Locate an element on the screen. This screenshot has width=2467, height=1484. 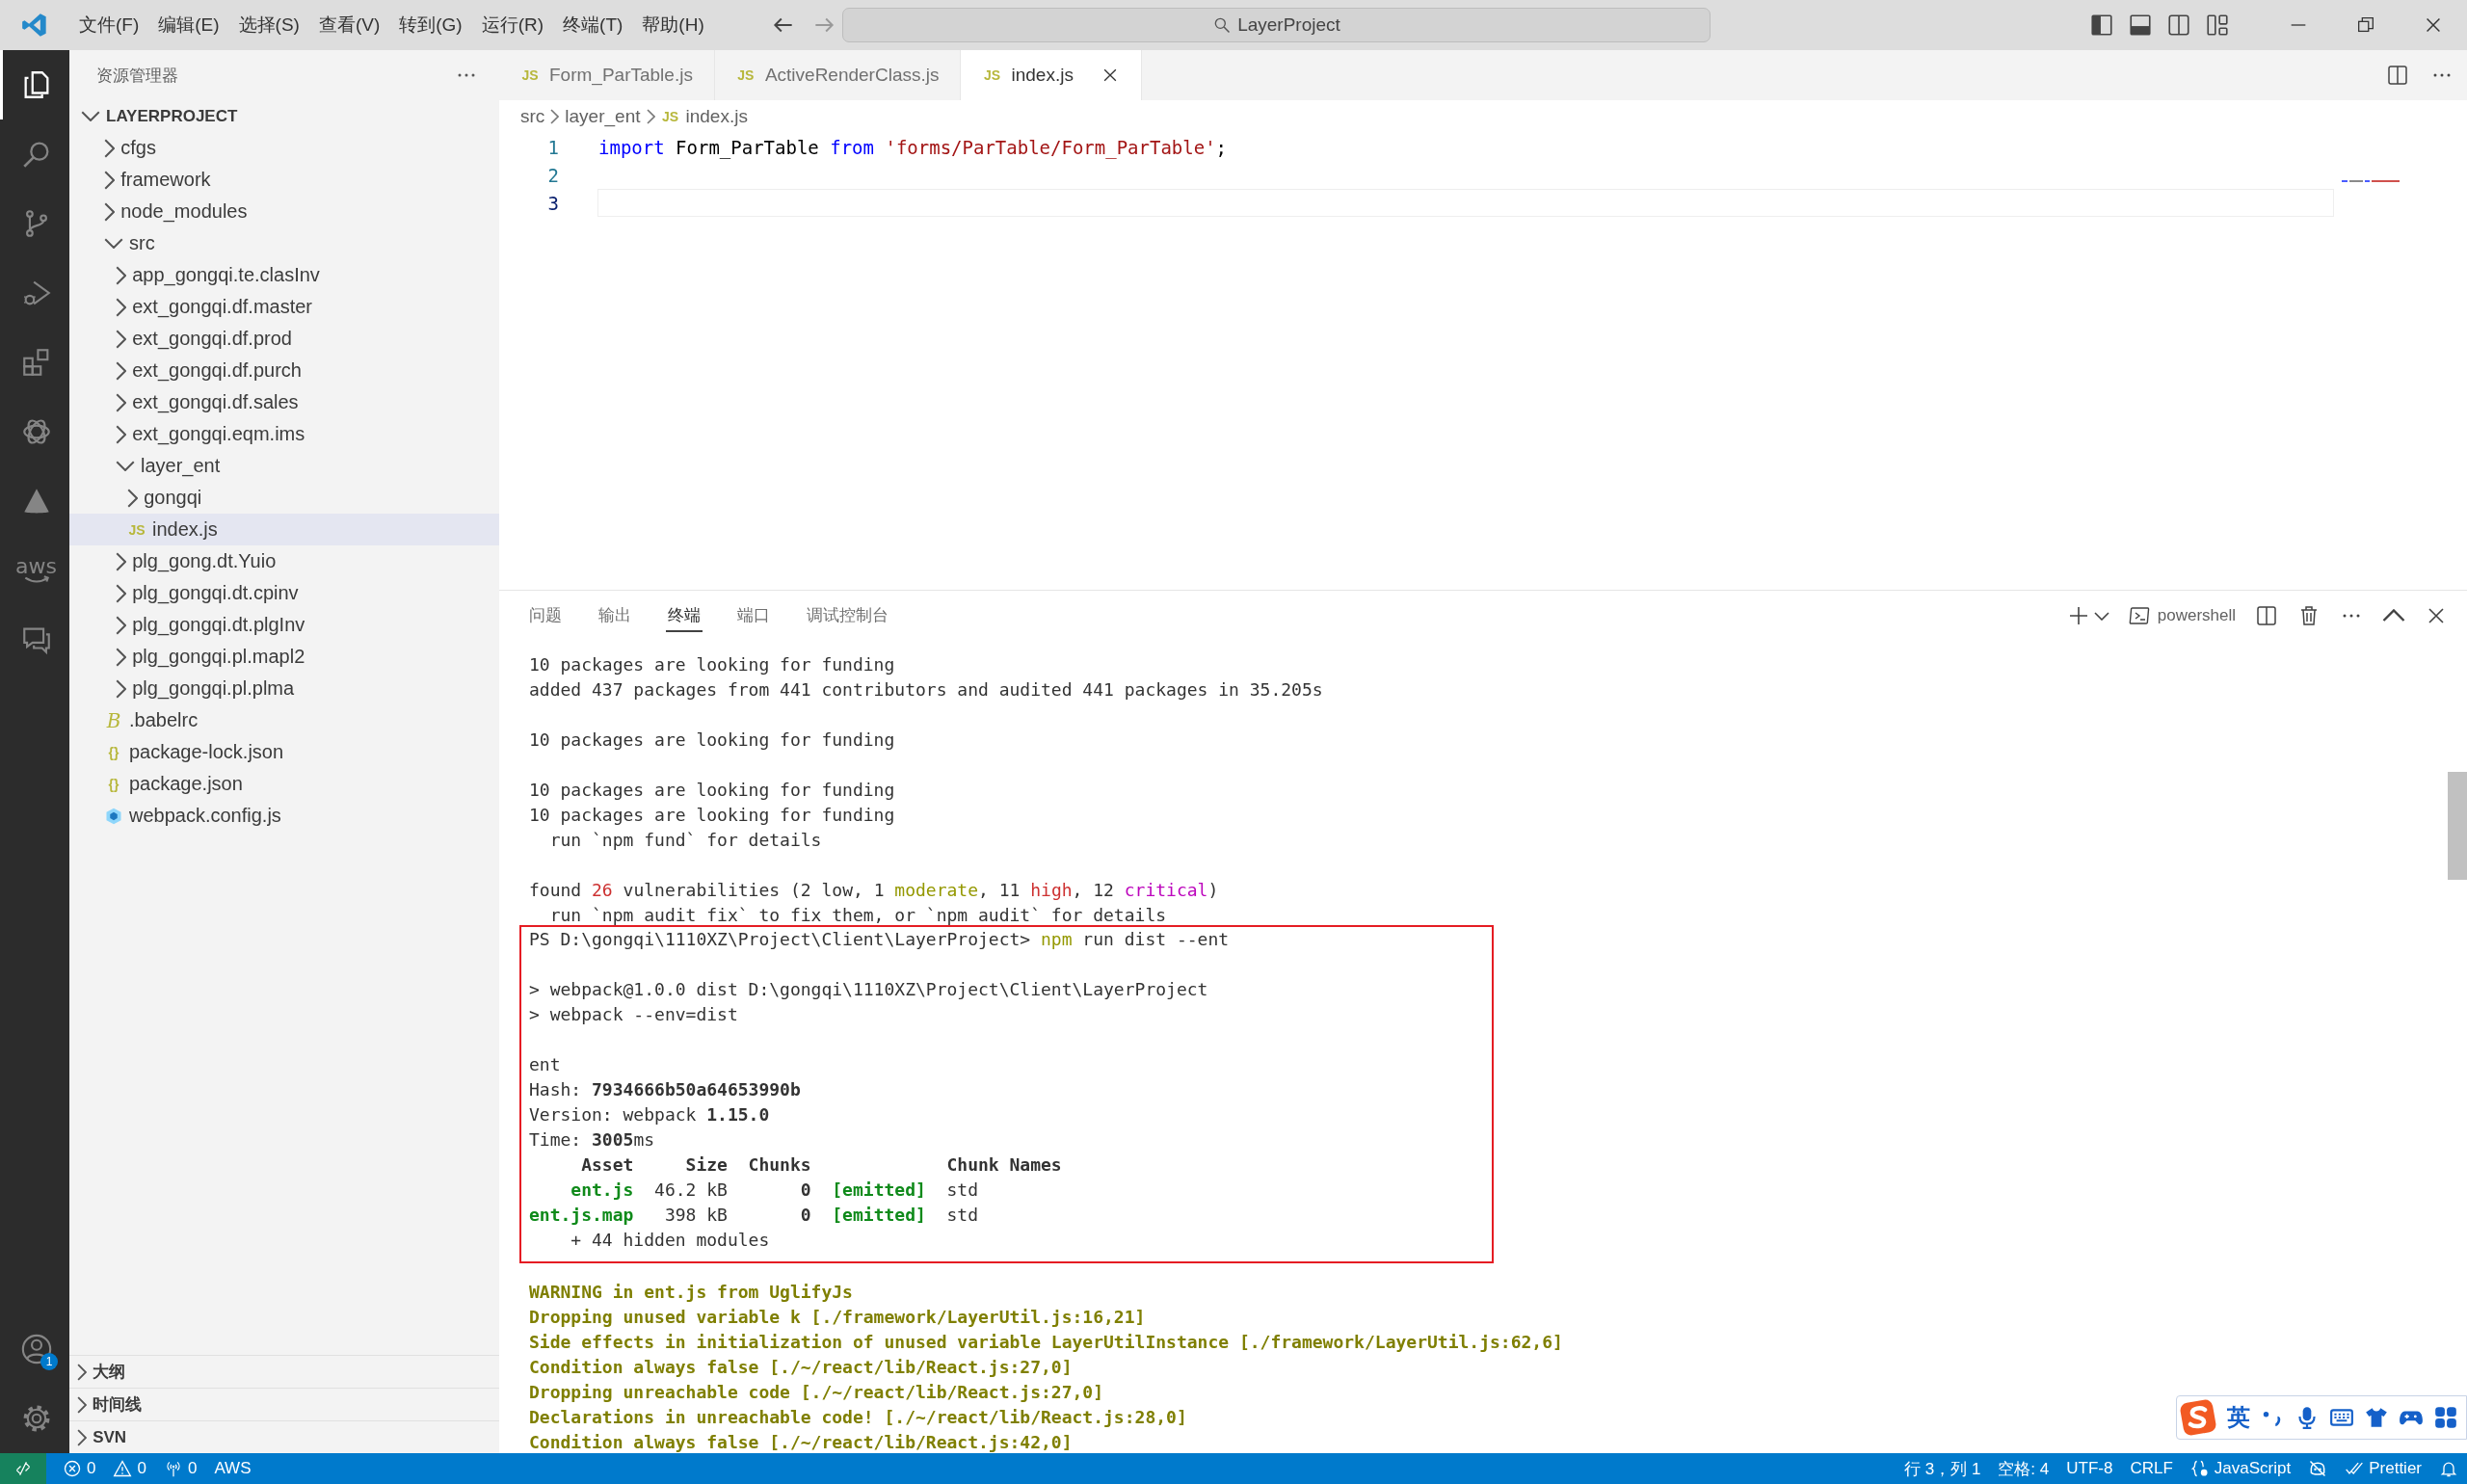
editor-tab: JS Form_ParTable.js is located at coordinates (607, 75).